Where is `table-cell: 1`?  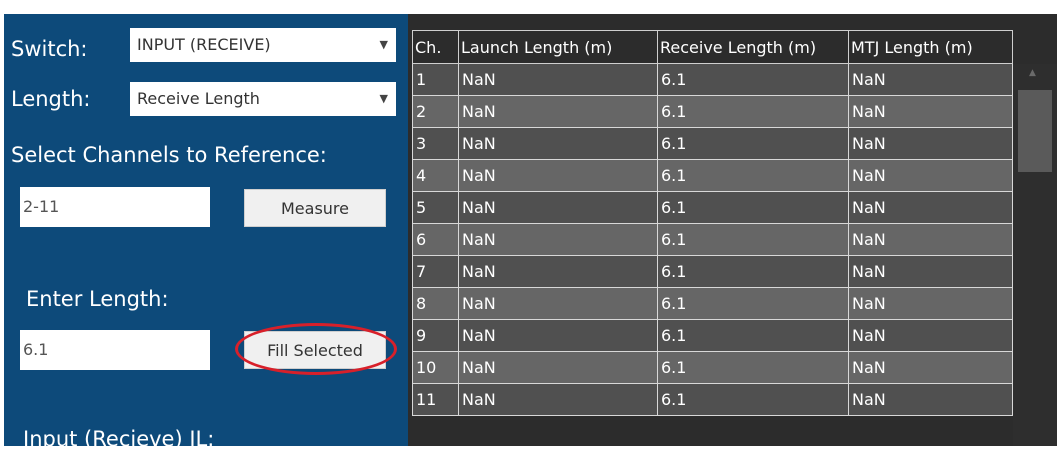 table-cell: 1 is located at coordinates (435, 79).